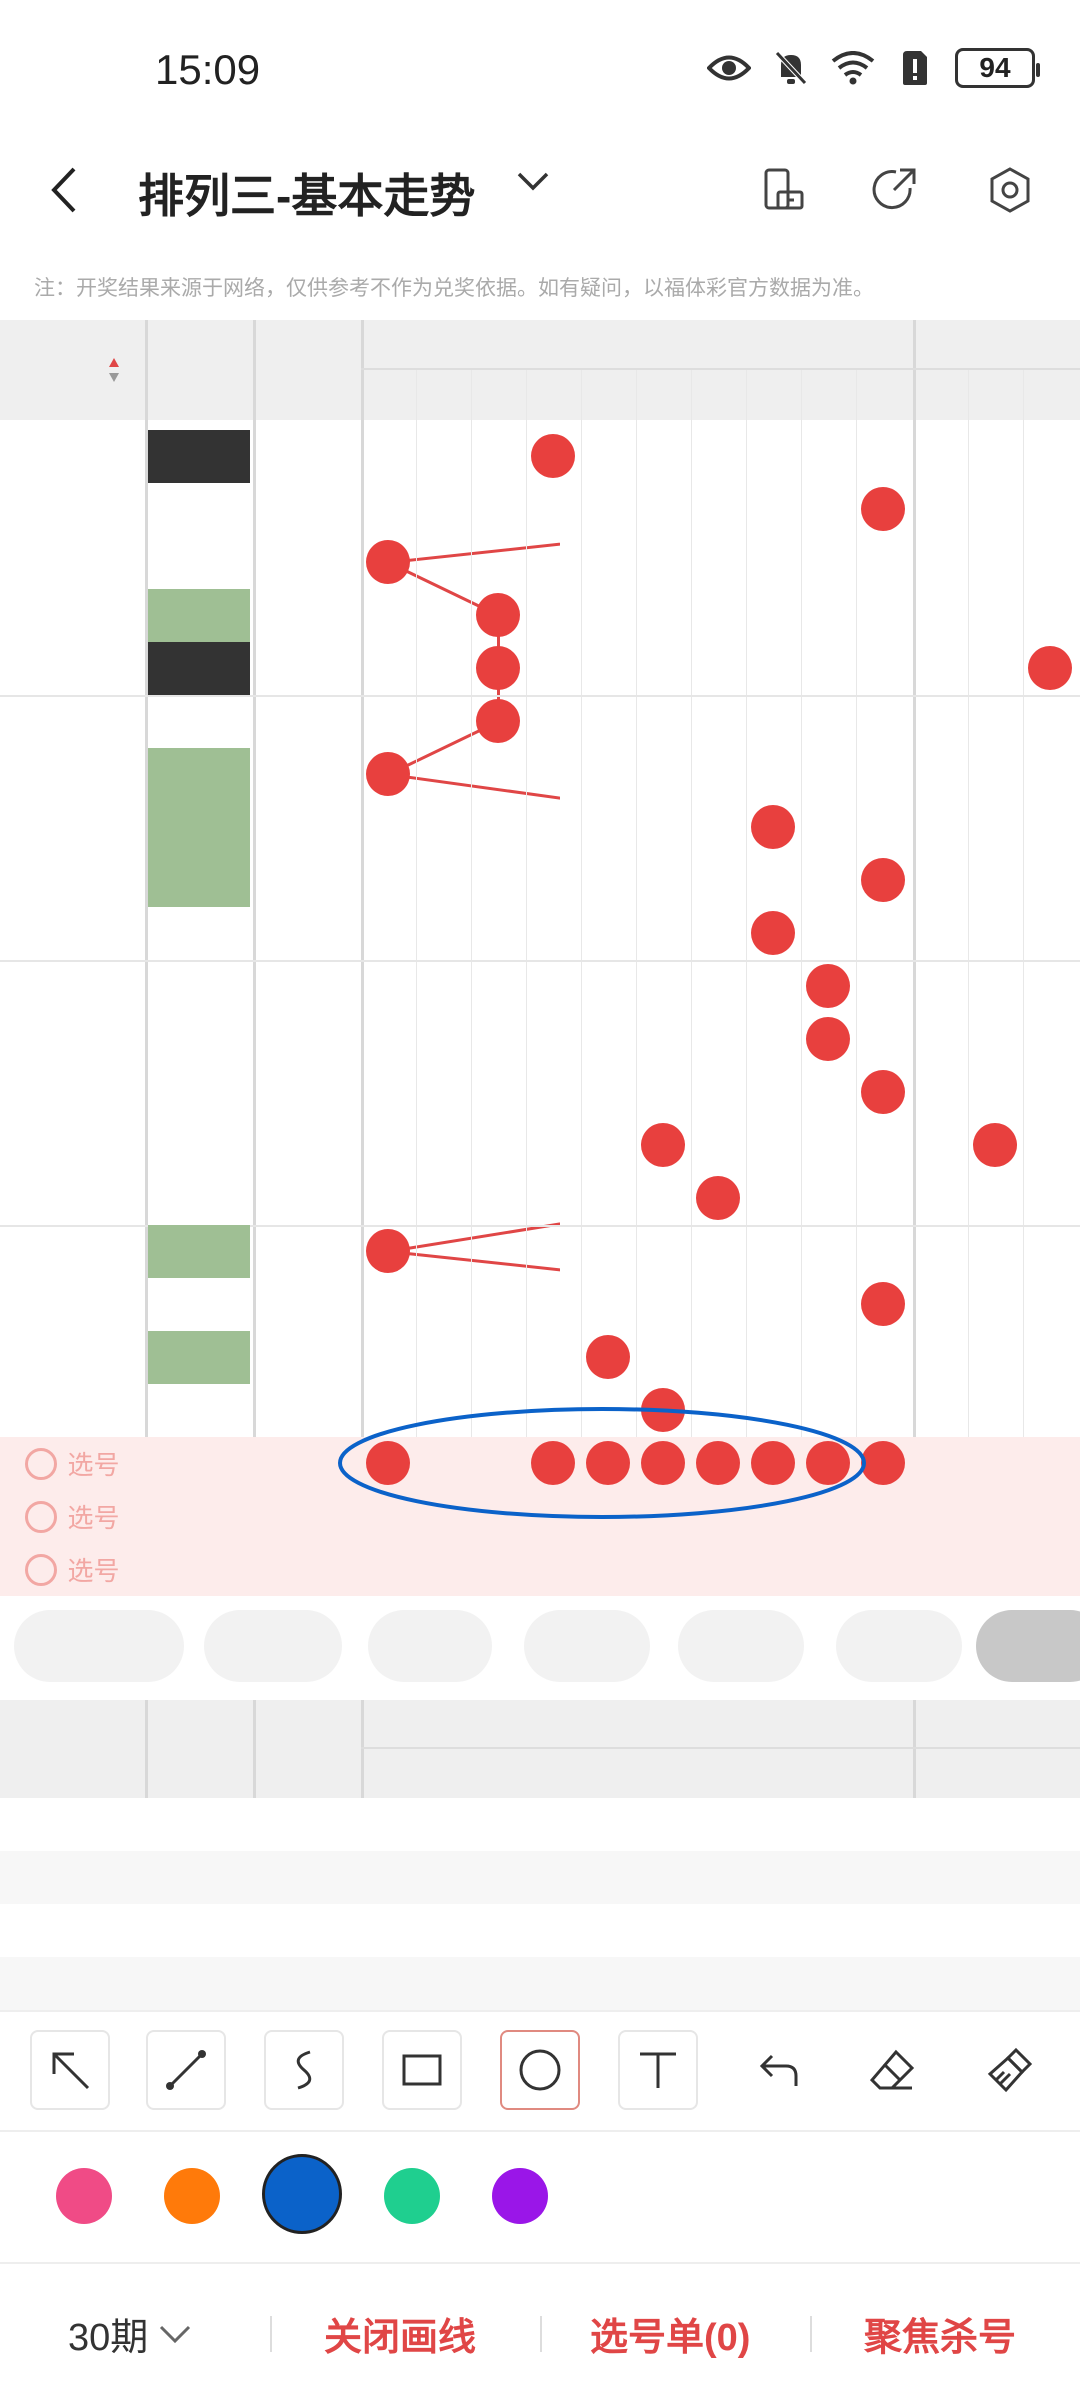 The height and width of the screenshot is (2400, 1080). What do you see at coordinates (114, 370) in the screenshot?
I see `sort-icon` at bounding box center [114, 370].